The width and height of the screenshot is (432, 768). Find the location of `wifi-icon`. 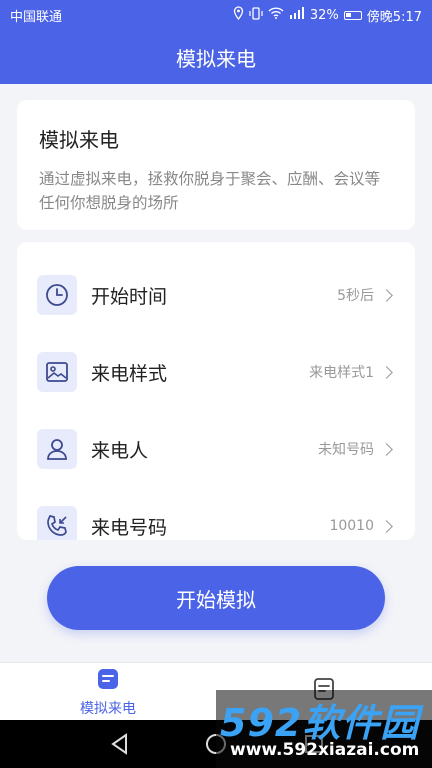

wifi-icon is located at coordinates (276, 15).